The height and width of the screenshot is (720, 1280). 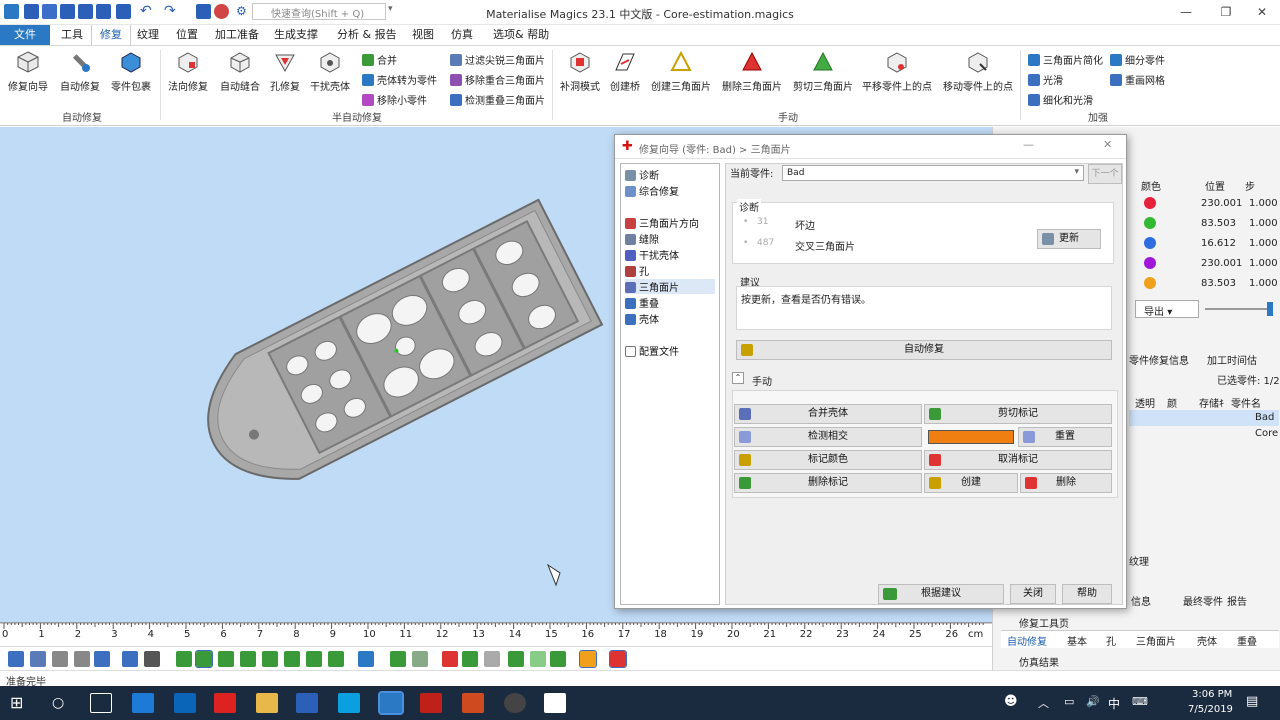 What do you see at coordinates (642, 302) in the screenshot?
I see `tree-item-overlap: 重叠` at bounding box center [642, 302].